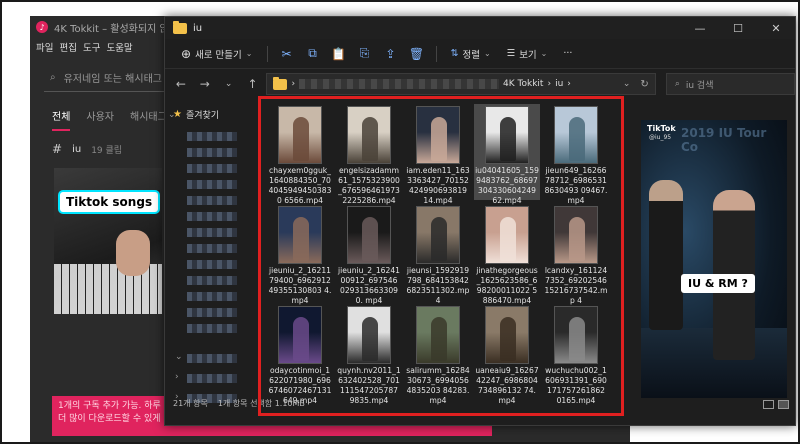  Describe the element at coordinates (511, 53) in the screenshot. I see `view-icon: ☰` at that location.